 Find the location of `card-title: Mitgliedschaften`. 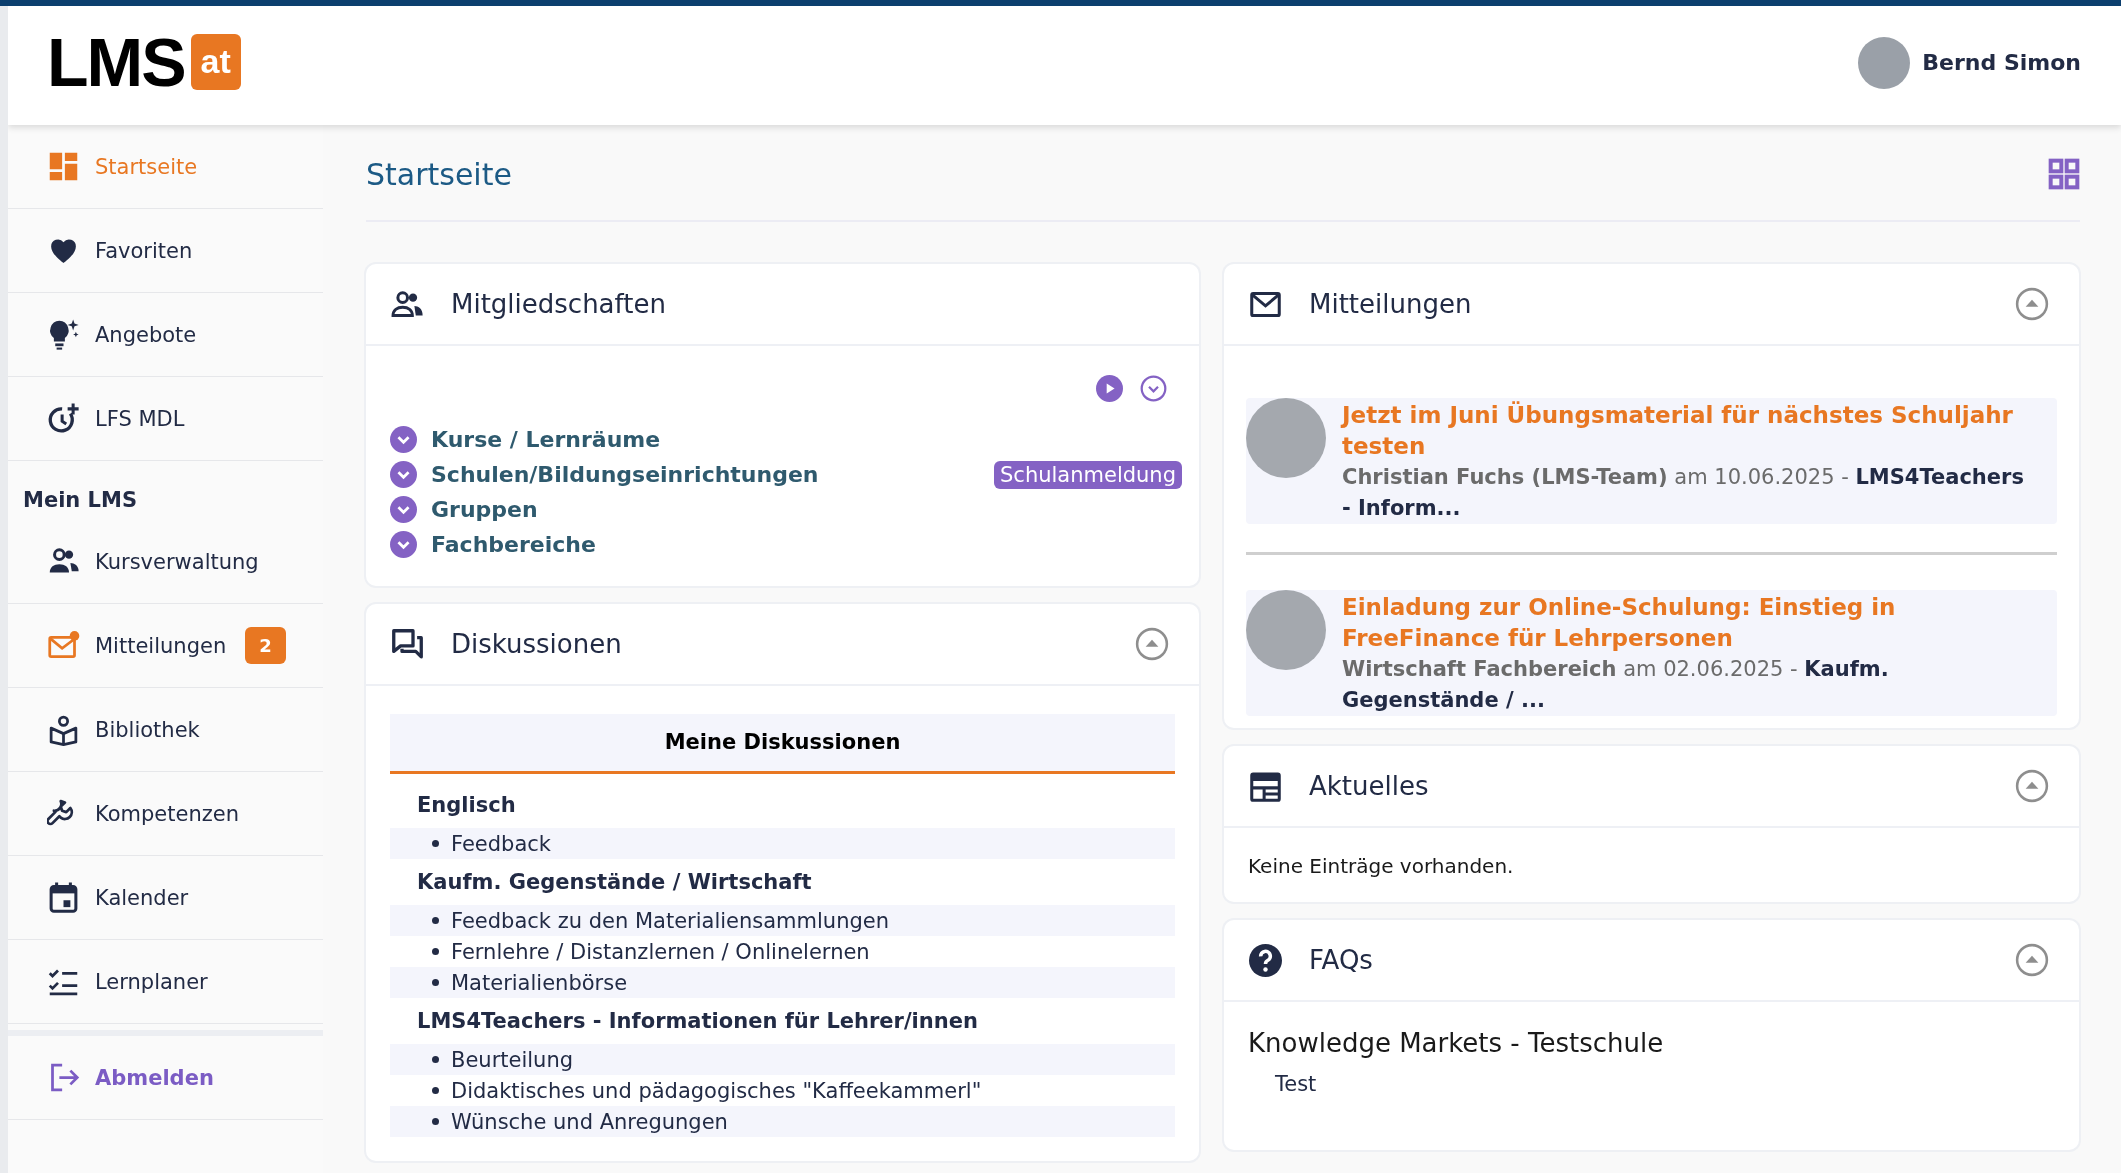

card-title: Mitgliedschaften is located at coordinates (559, 304).